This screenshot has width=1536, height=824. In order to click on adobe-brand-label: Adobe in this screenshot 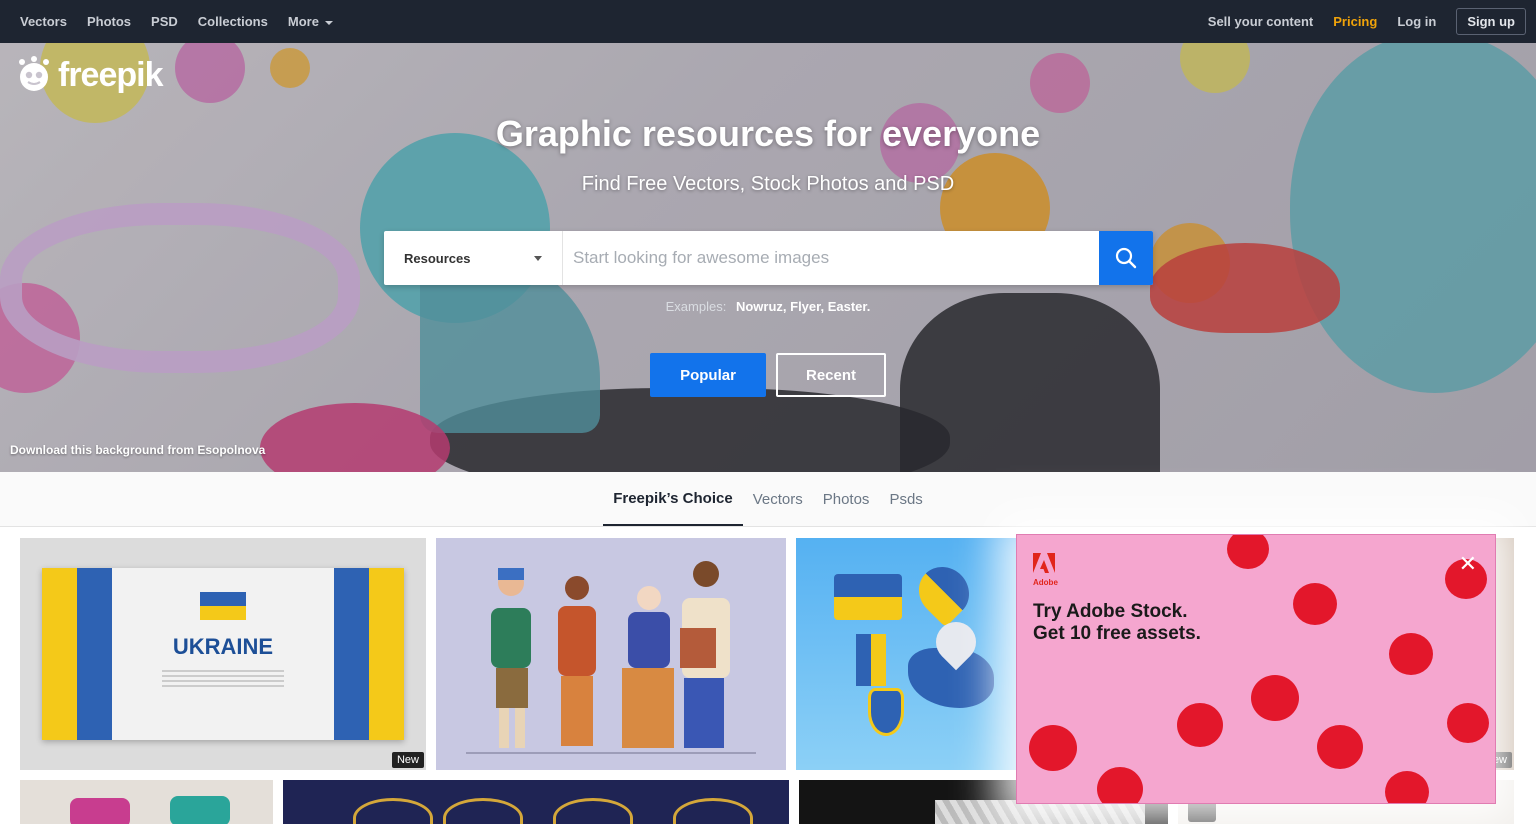, I will do `click(1045, 582)`.